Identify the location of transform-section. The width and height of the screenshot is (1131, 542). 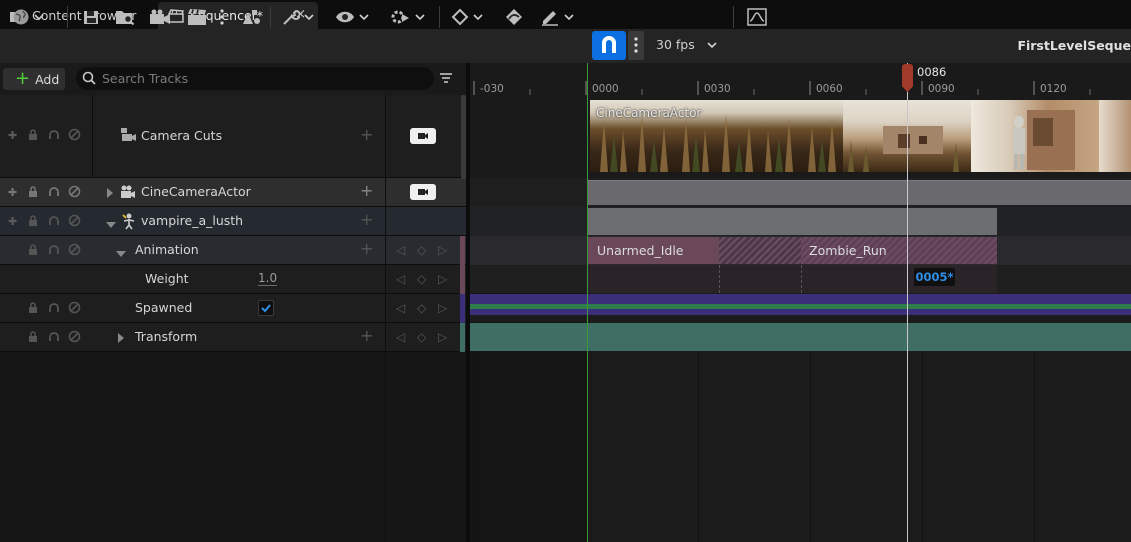
(800, 337).